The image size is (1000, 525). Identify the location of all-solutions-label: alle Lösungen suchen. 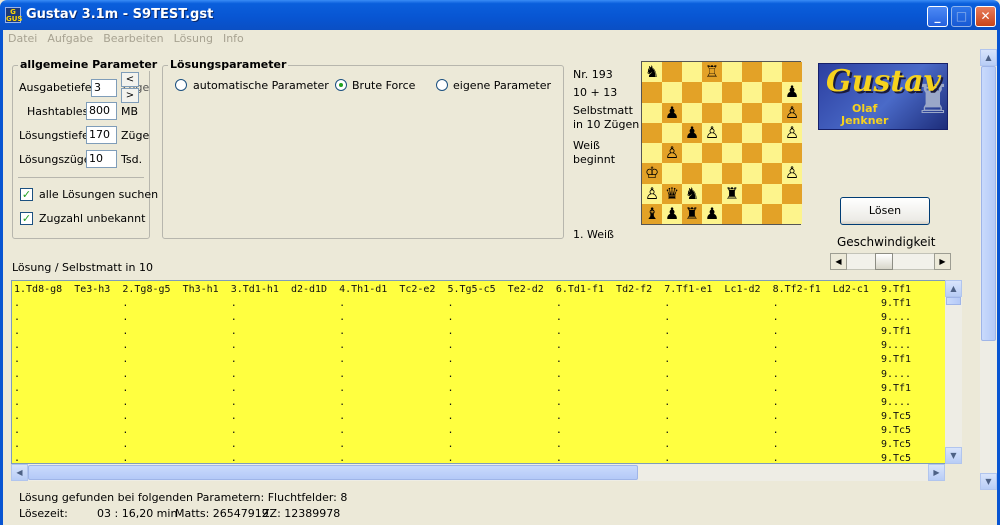
(98, 194).